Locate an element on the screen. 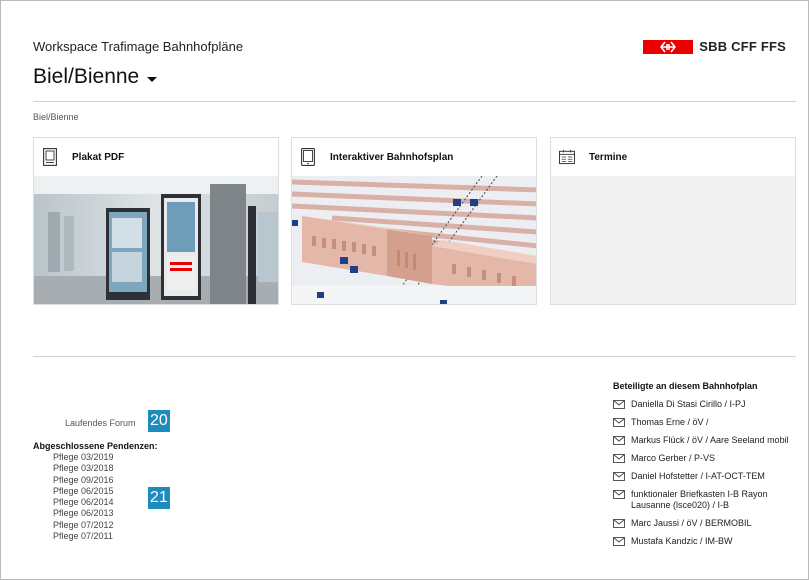  participant-item: Markus Flück / öV / Aare Seeland mobil is located at coordinates (708, 440).